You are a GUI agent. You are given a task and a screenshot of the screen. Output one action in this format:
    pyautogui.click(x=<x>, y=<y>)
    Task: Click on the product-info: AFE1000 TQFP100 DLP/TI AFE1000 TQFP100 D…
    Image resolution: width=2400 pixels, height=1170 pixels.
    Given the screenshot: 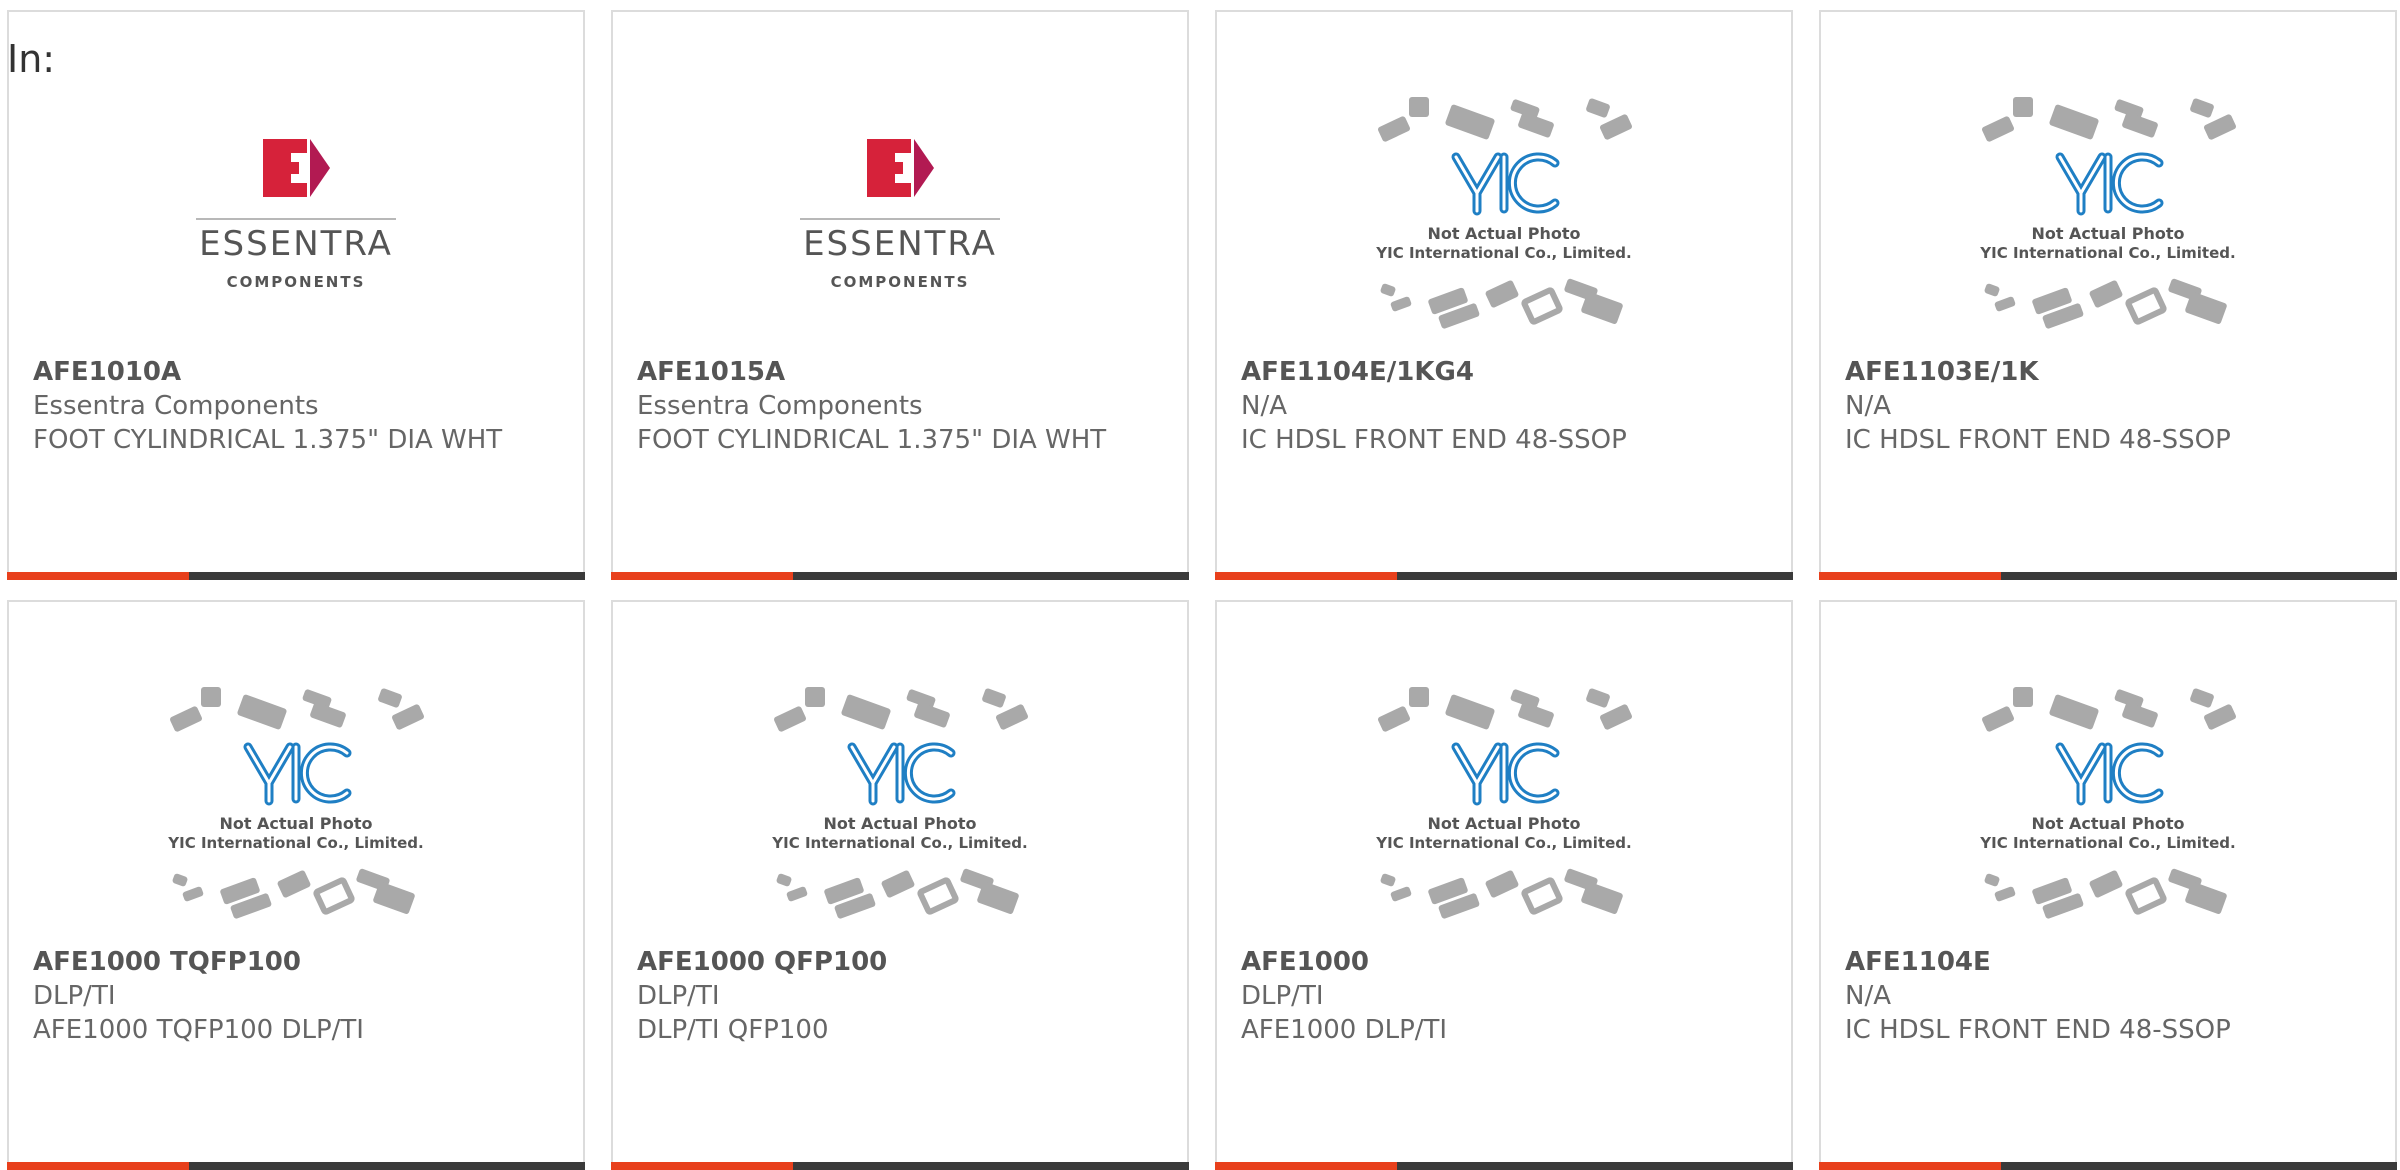 What is the action you would take?
    pyautogui.click(x=296, y=996)
    